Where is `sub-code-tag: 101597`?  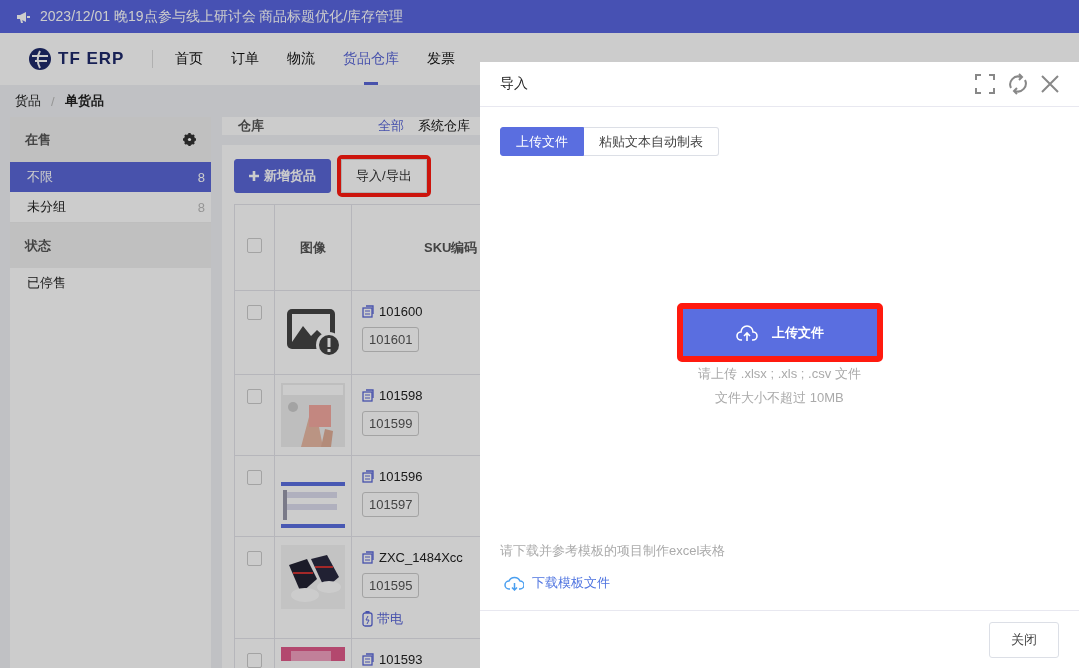 sub-code-tag: 101597 is located at coordinates (391, 504).